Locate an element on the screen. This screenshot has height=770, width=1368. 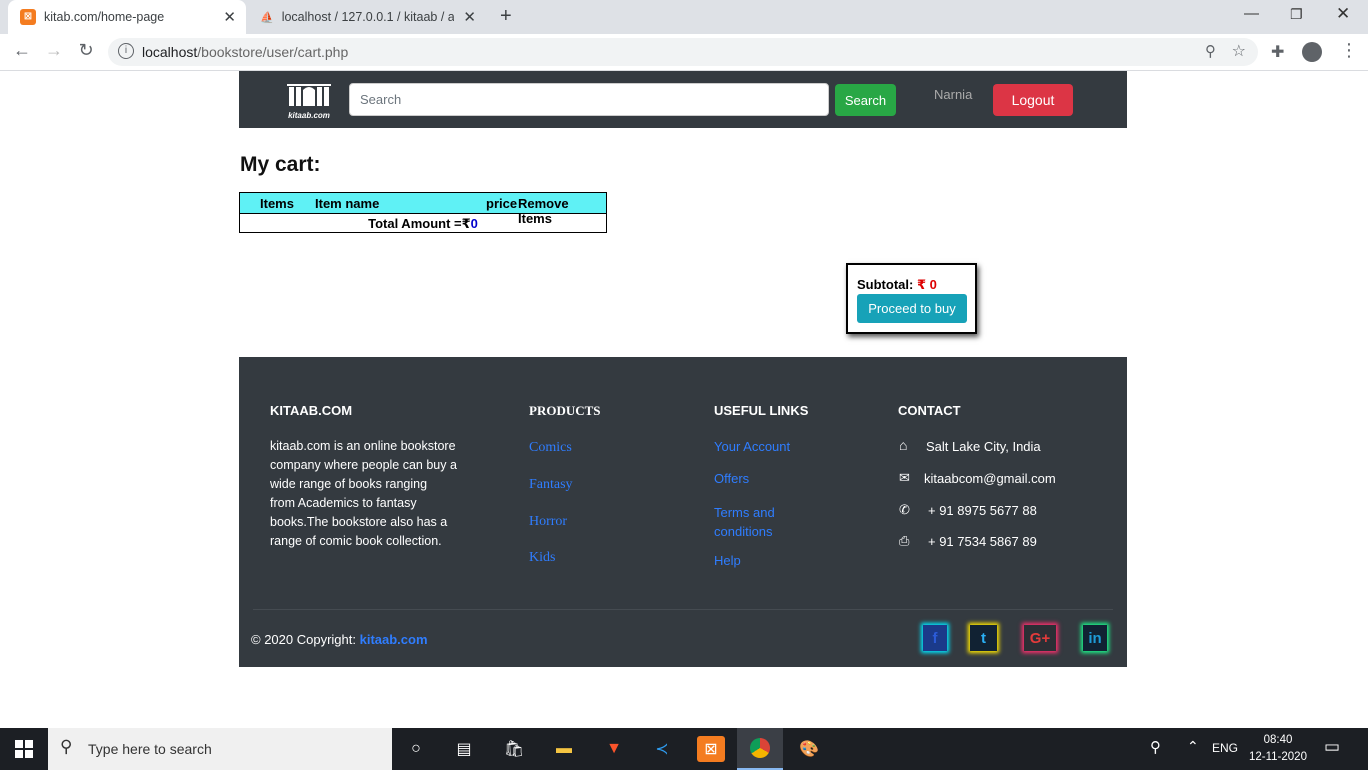
subtotal-box: Subtotal: ₹ 0 Proceed to buy is located at coordinates (911, 298).